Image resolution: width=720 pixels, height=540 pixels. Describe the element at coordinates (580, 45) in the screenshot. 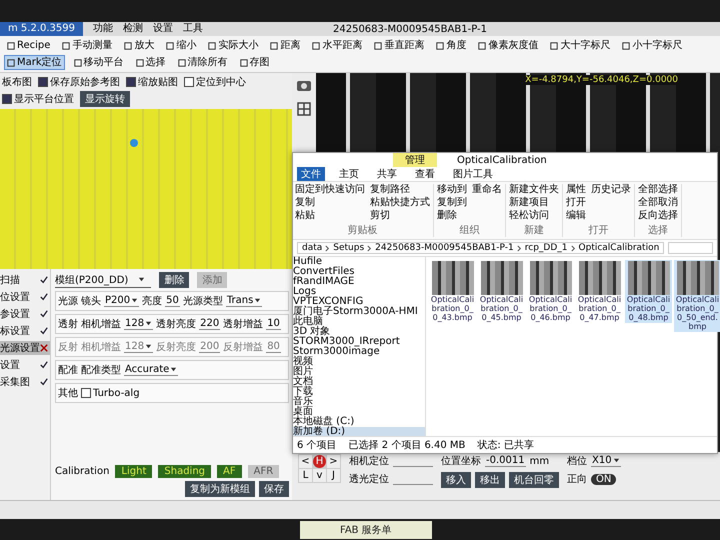

I see `toolbar-button: 大十字标尺` at that location.